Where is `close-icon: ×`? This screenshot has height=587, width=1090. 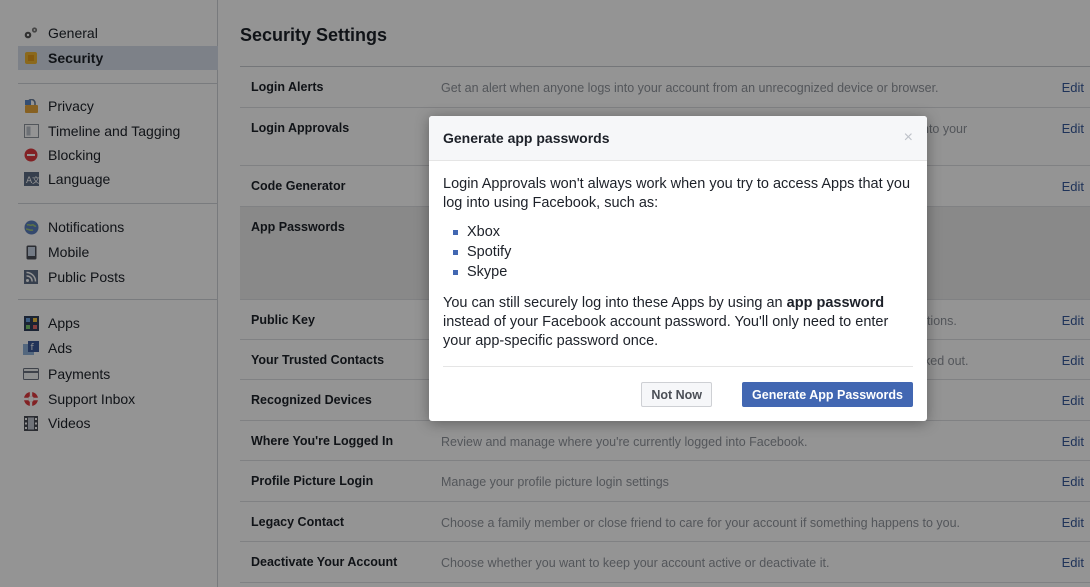 close-icon: × is located at coordinates (908, 138).